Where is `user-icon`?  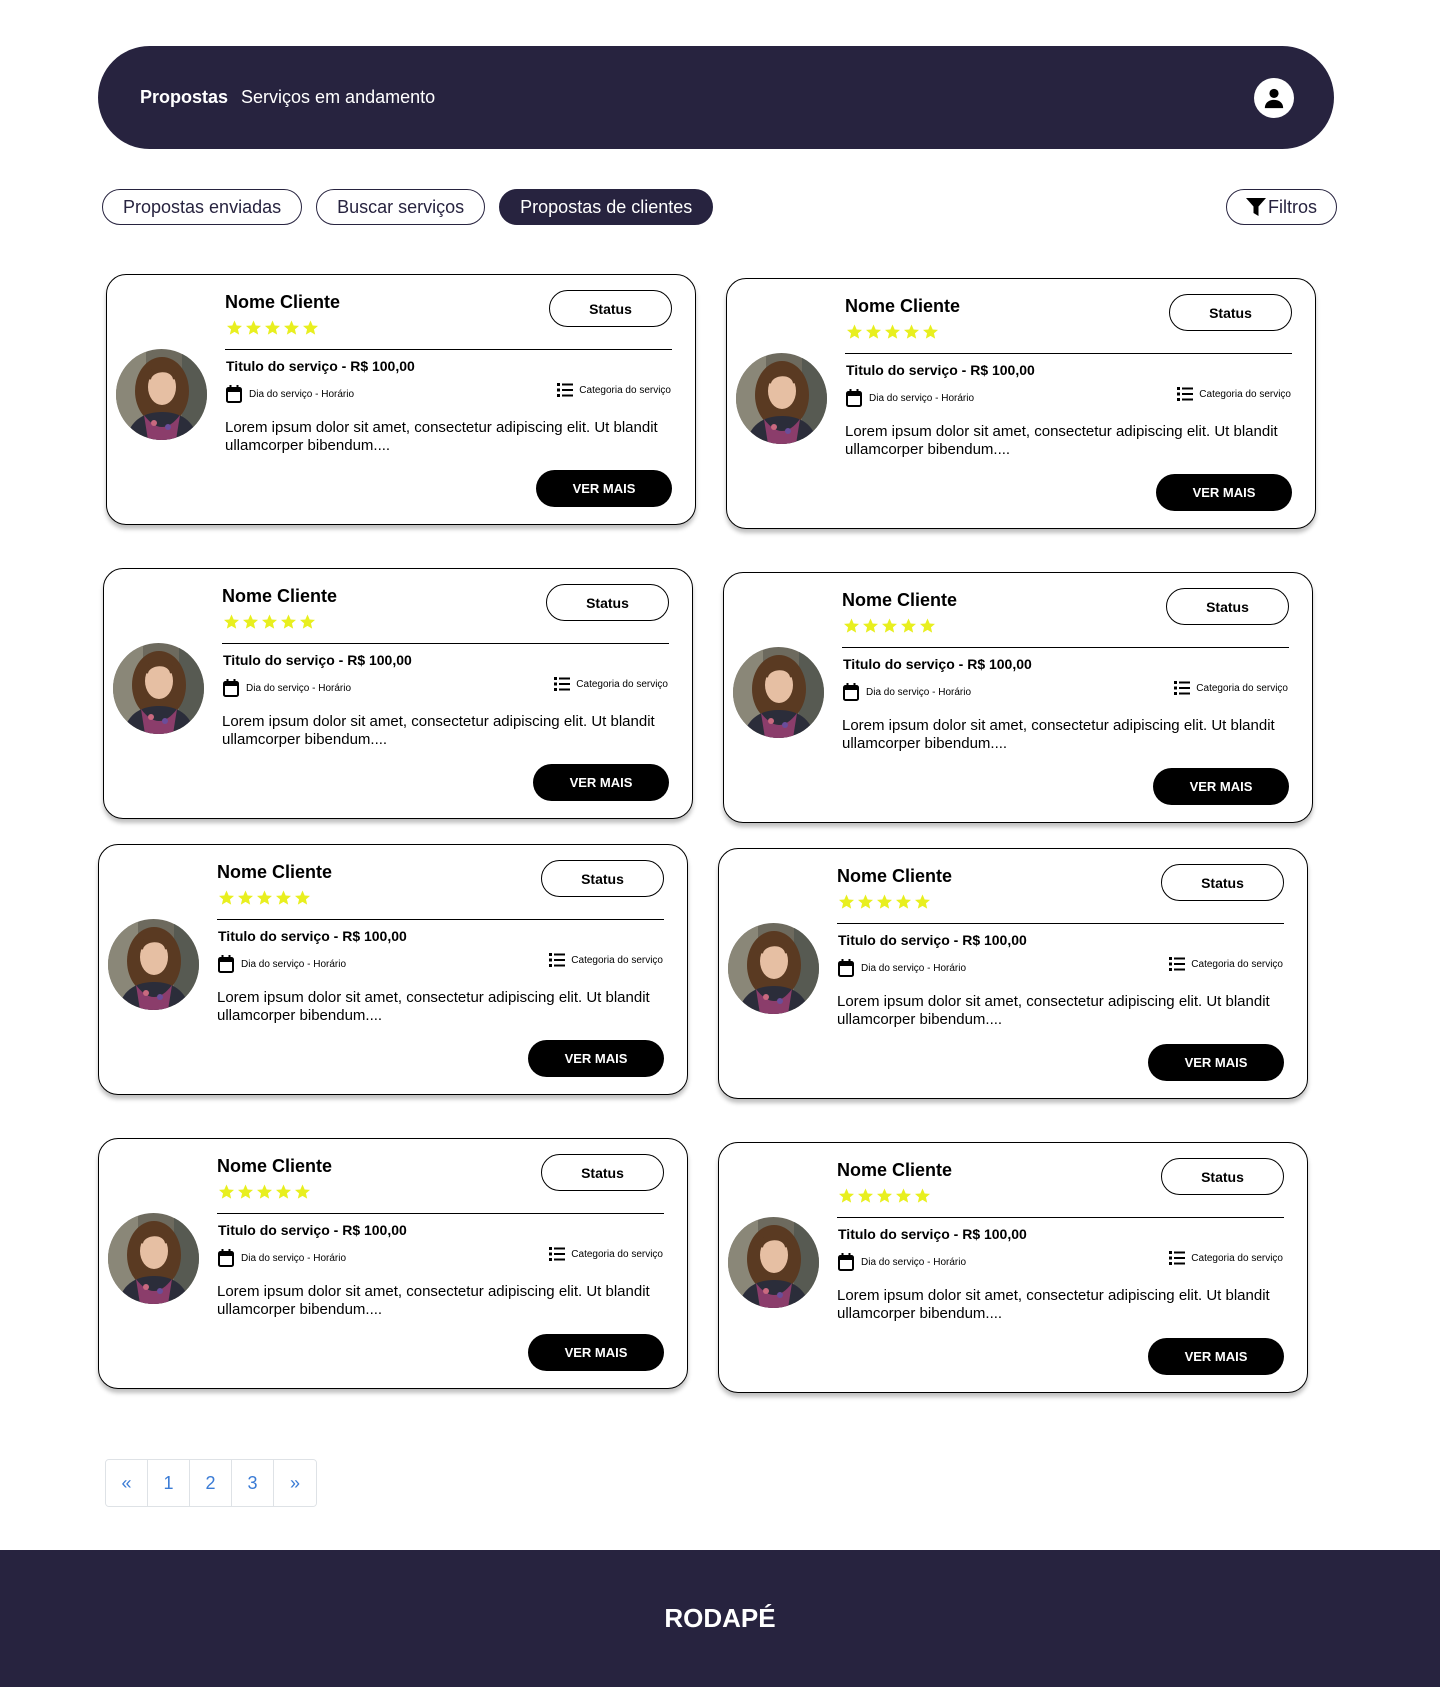
user-icon is located at coordinates (1274, 98).